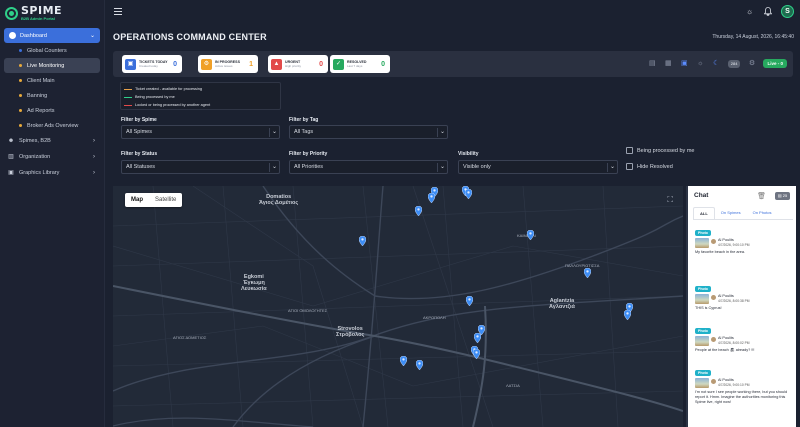 This screenshot has height=427, width=800. What do you see at coordinates (11, 172) in the screenshot?
I see `image-icon: ▣` at bounding box center [11, 172].